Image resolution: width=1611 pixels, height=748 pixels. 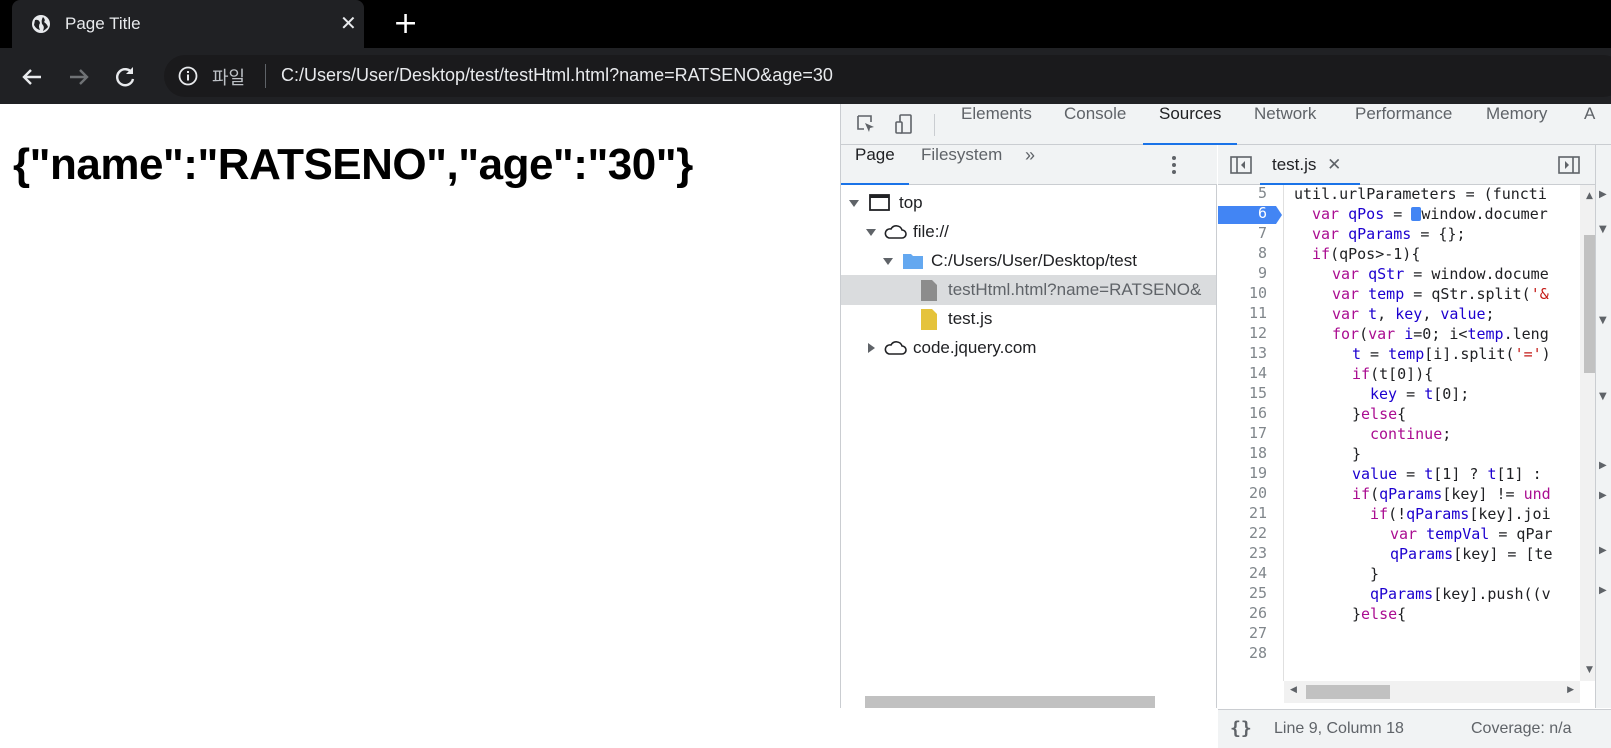 What do you see at coordinates (1420, 194) in the screenshot?
I see `code-line: util.urlParameters = (functi` at bounding box center [1420, 194].